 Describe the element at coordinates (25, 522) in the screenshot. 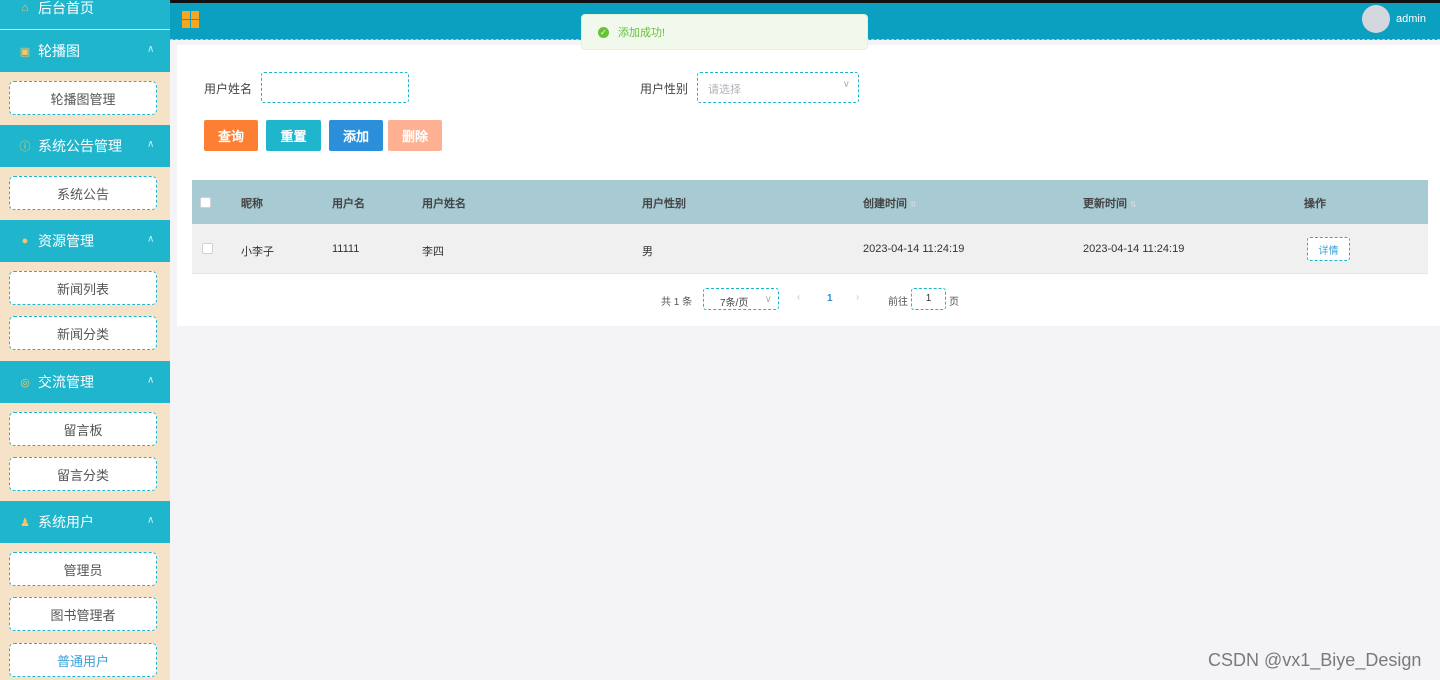

I see `user-icon: ♟` at that location.